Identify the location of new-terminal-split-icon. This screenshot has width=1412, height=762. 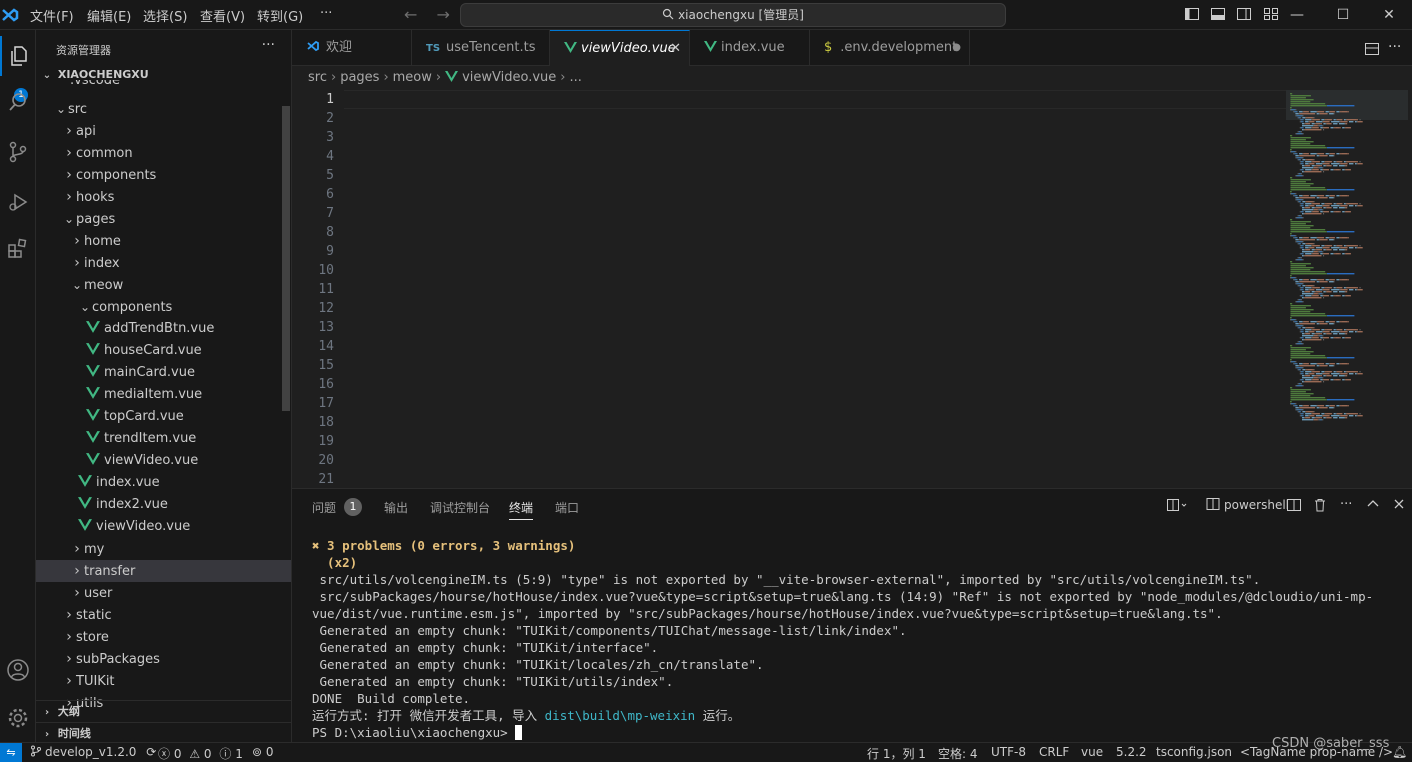
(1177, 507).